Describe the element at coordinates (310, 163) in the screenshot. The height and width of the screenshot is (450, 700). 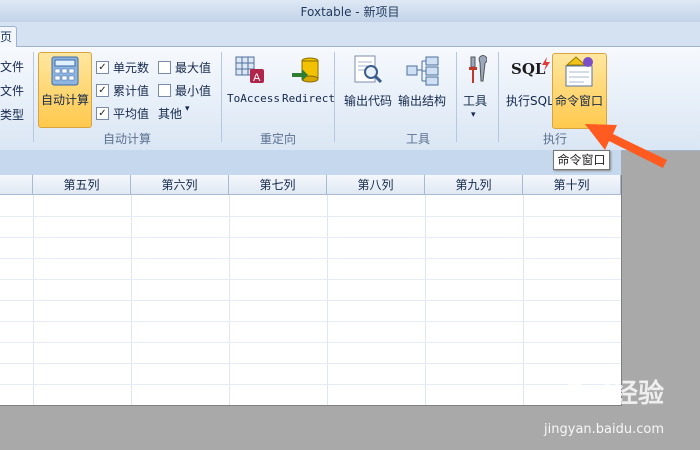
I see `formula-bar` at that location.